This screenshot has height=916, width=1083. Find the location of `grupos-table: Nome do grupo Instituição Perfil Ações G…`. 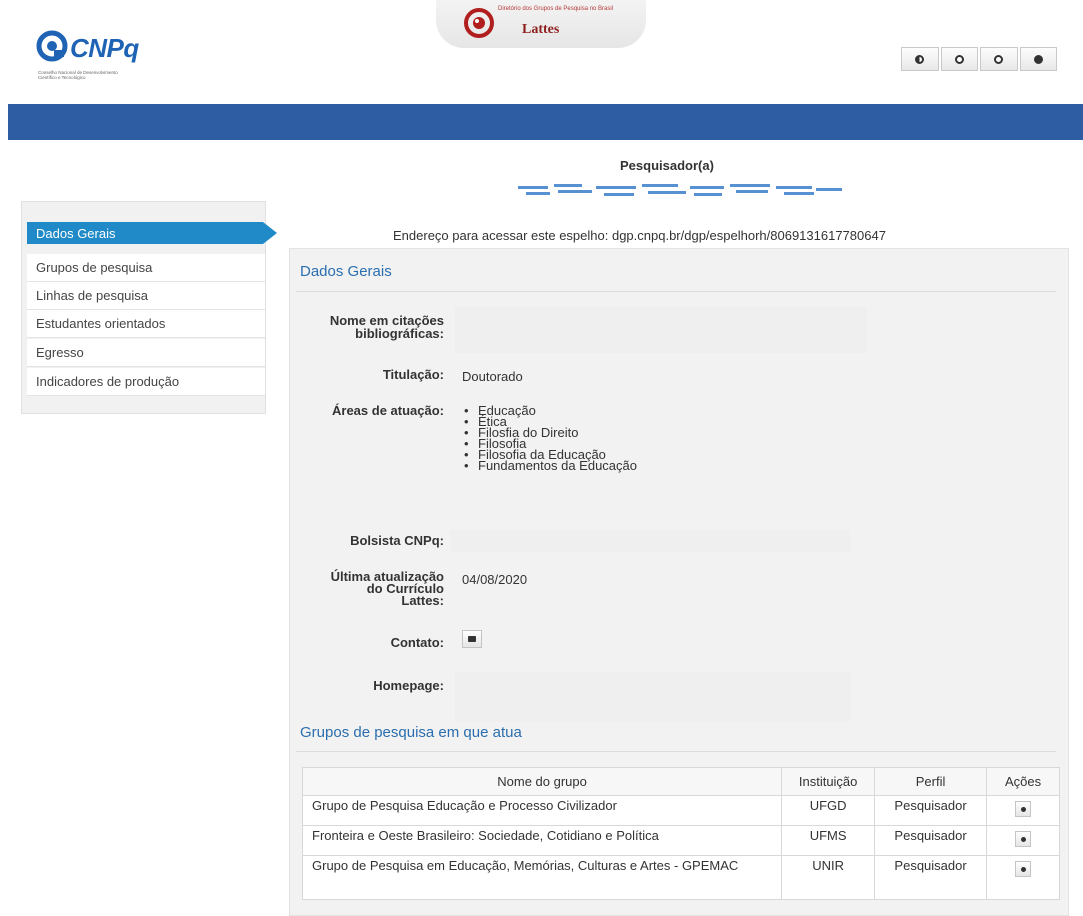

grupos-table: Nome do grupo Instituição Perfil Ações G… is located at coordinates (680, 833).